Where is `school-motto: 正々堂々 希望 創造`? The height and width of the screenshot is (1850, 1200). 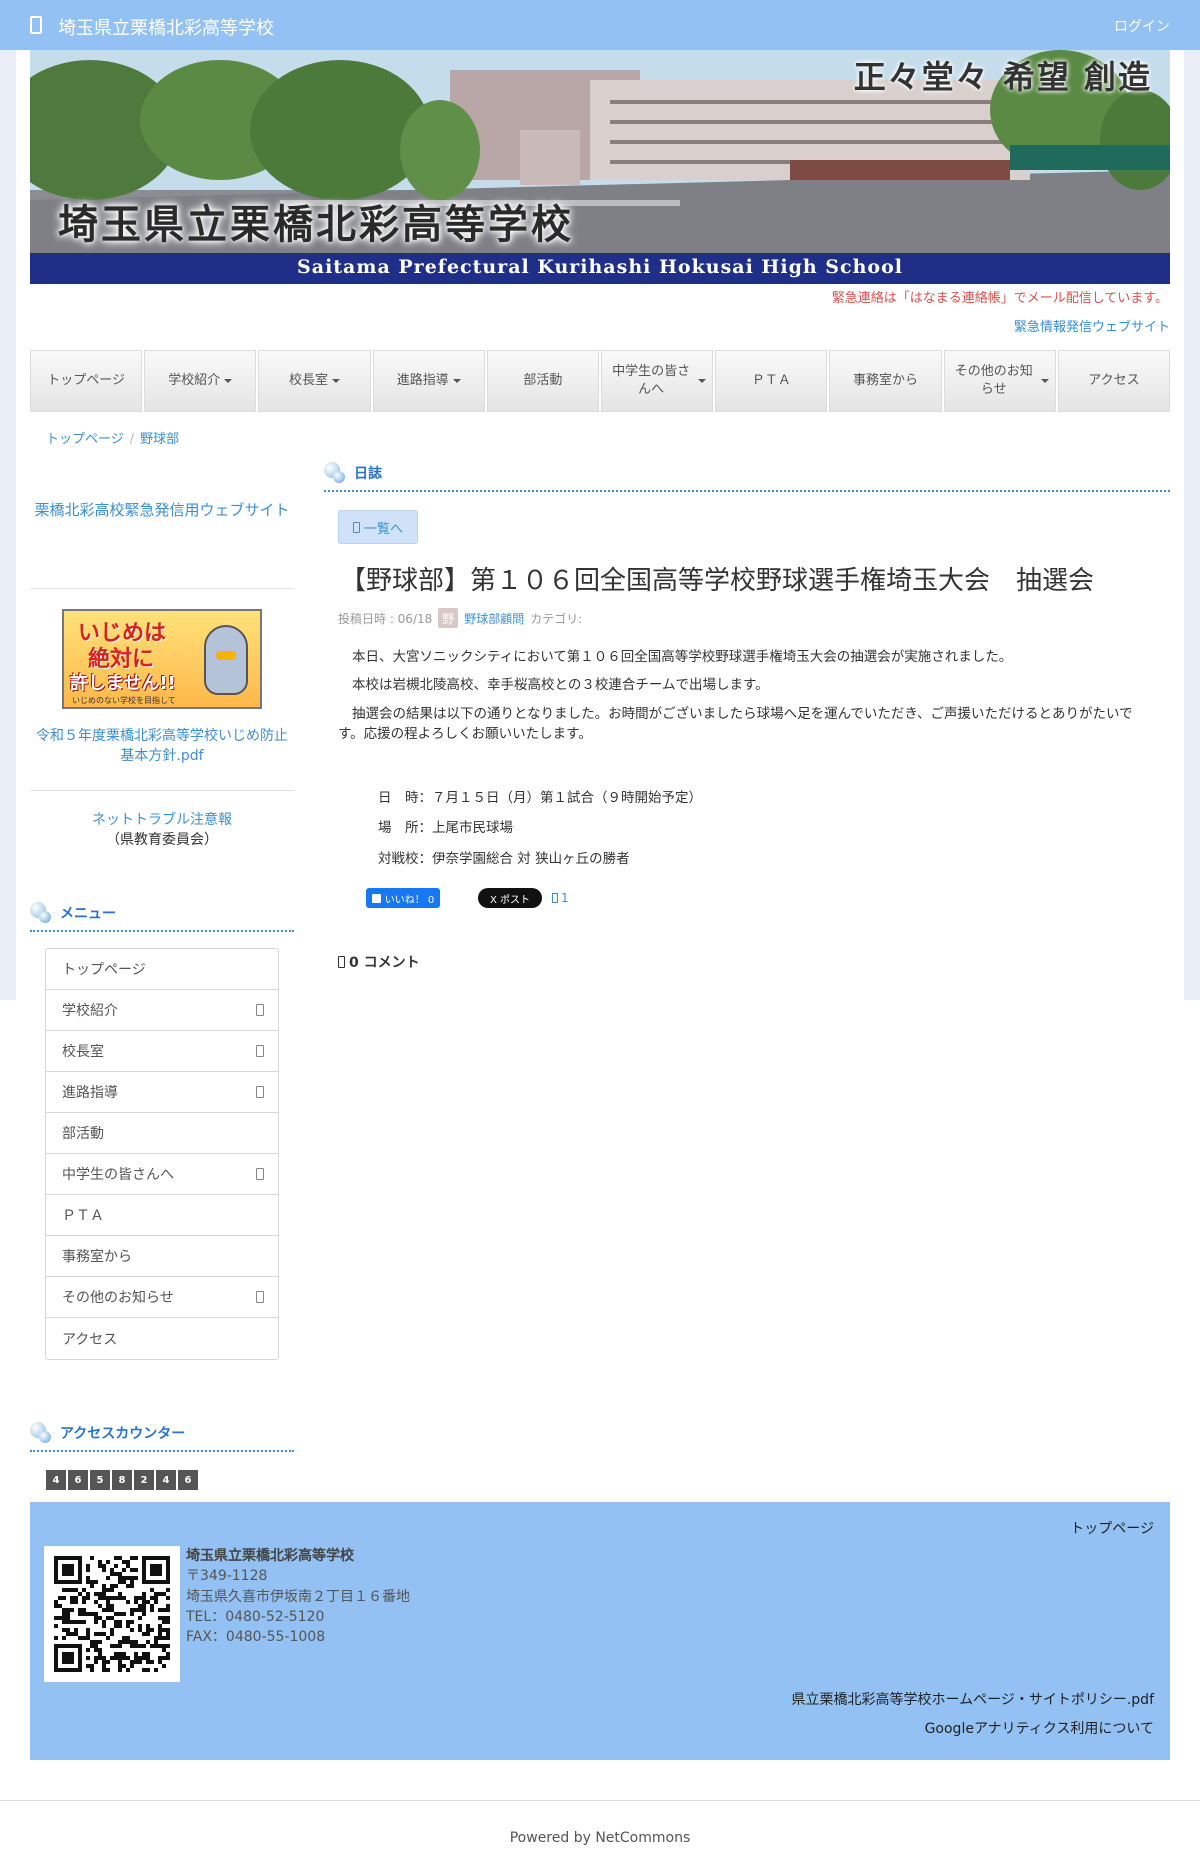 school-motto: 正々堂々 希望 創造 is located at coordinates (1002, 77).